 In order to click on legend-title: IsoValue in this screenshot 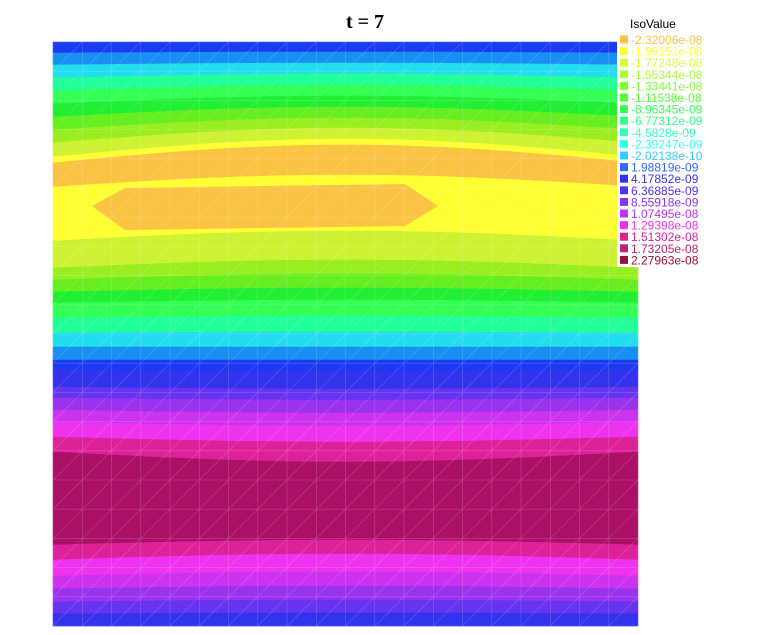, I will do `click(653, 24)`.